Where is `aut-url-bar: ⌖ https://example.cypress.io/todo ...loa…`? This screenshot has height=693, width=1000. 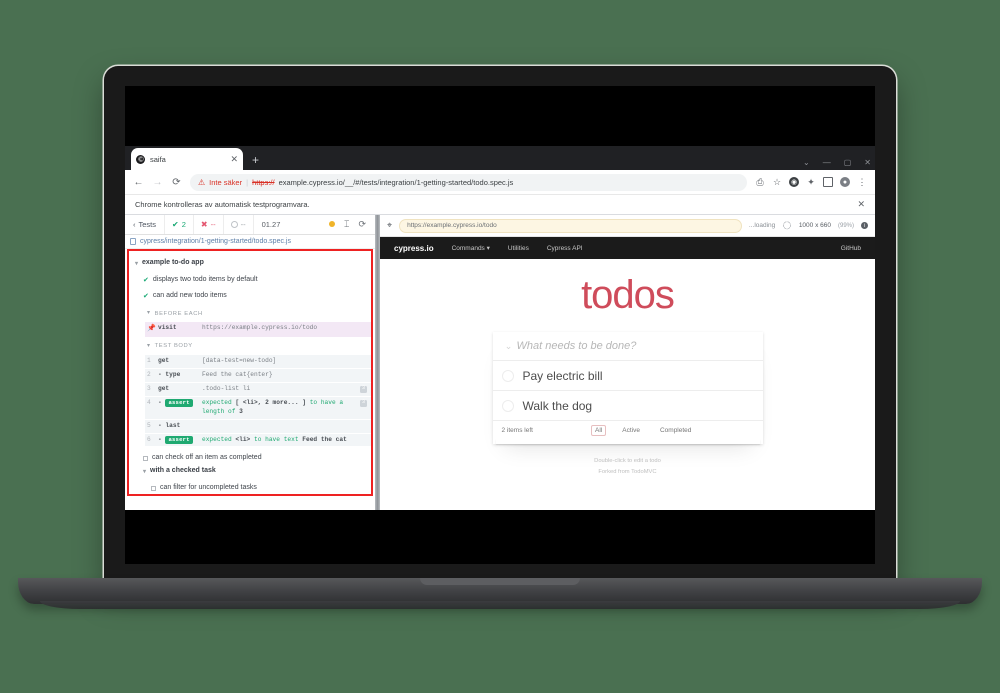
aut-url-bar: ⌖ https://example.cypress.io/todo ...loa… is located at coordinates (627, 226).